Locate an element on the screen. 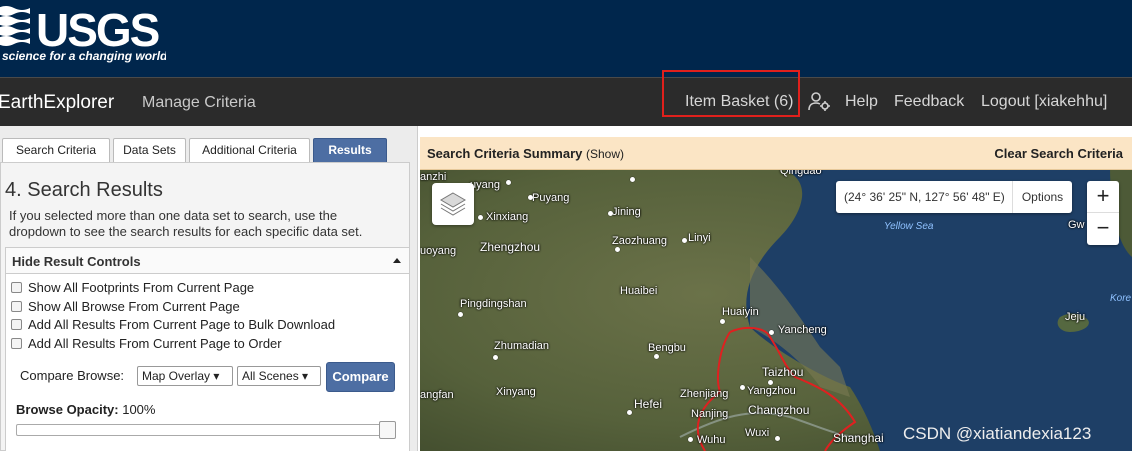  map-label: Xinxiang is located at coordinates (507, 217).